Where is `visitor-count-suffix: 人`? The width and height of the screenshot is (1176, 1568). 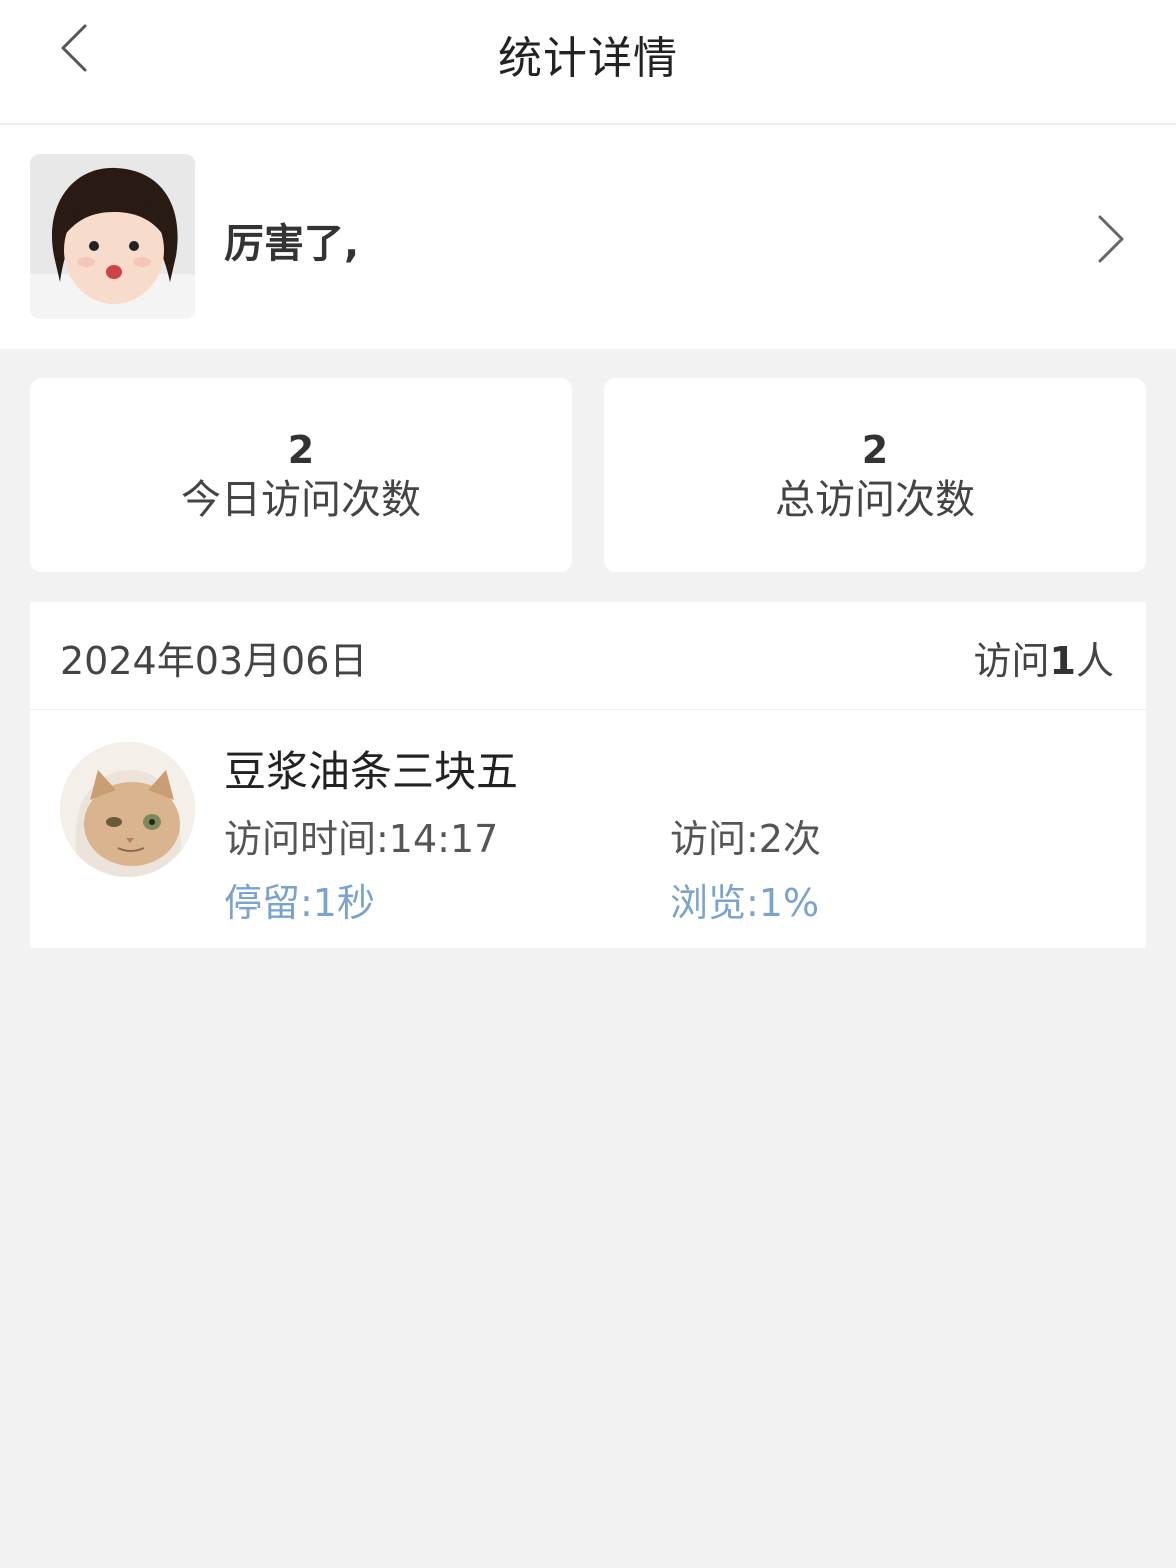 visitor-count-suffix: 人 is located at coordinates (1094, 661).